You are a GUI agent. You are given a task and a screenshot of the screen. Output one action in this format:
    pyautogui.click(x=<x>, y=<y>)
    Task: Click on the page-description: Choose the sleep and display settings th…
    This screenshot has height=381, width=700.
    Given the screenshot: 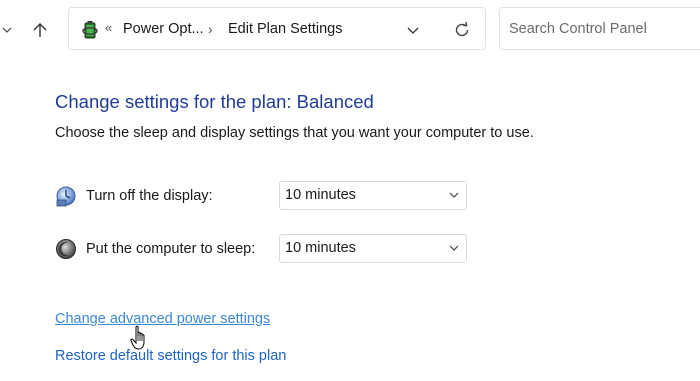 What is the action you would take?
    pyautogui.click(x=294, y=133)
    